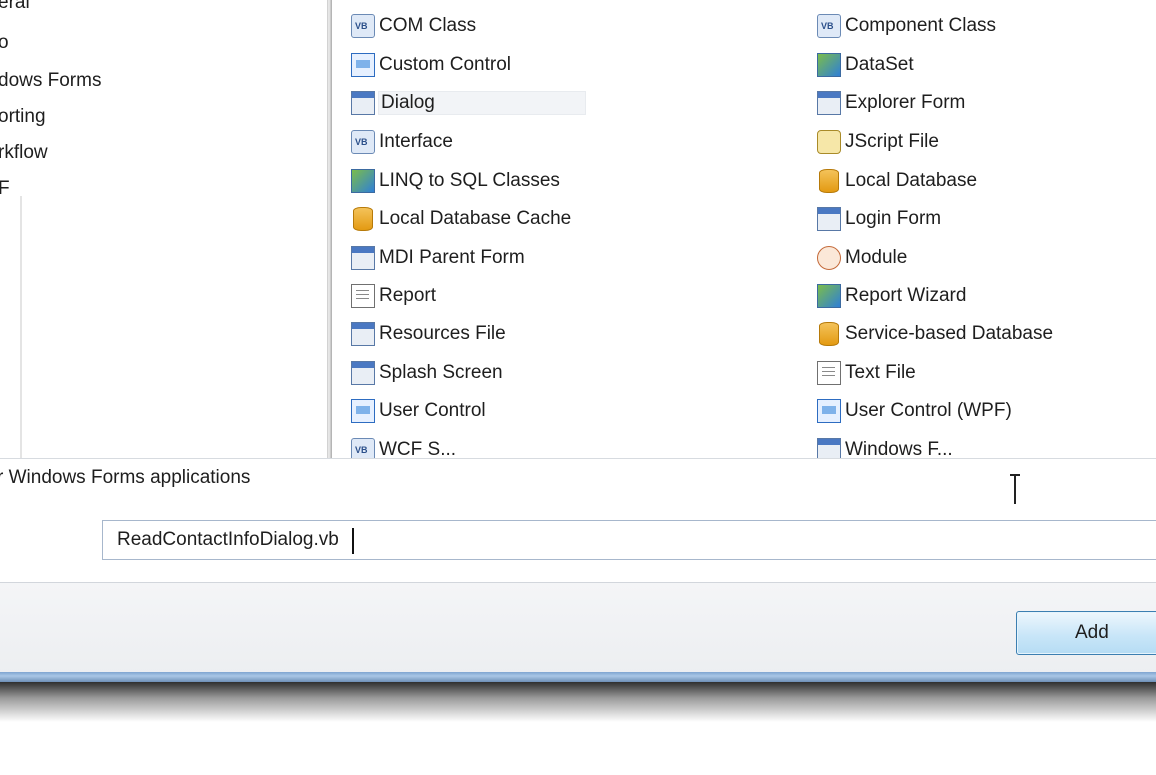  I want to click on template-dialog: Dialog, so click(468, 103).